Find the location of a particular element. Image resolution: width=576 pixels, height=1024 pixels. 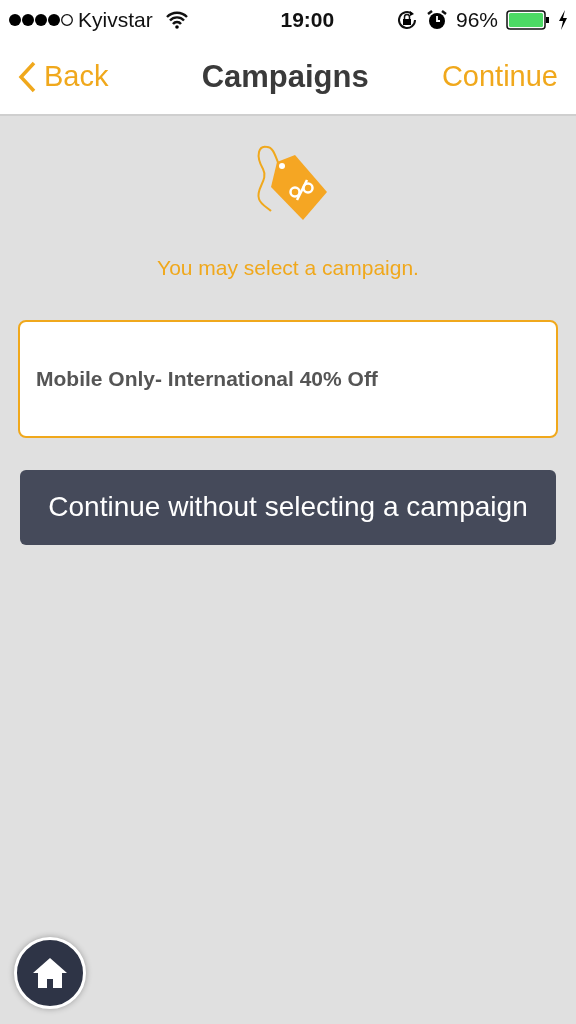

home-icon is located at coordinates (50, 973).